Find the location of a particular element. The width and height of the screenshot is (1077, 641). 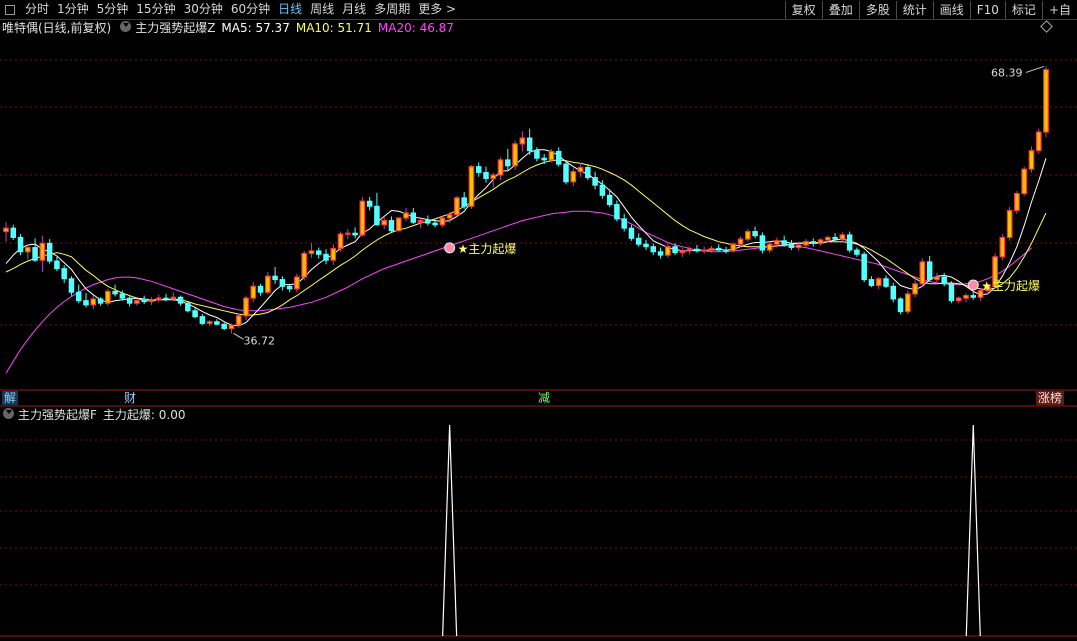

flag-cai: 财 is located at coordinates (130, 398).